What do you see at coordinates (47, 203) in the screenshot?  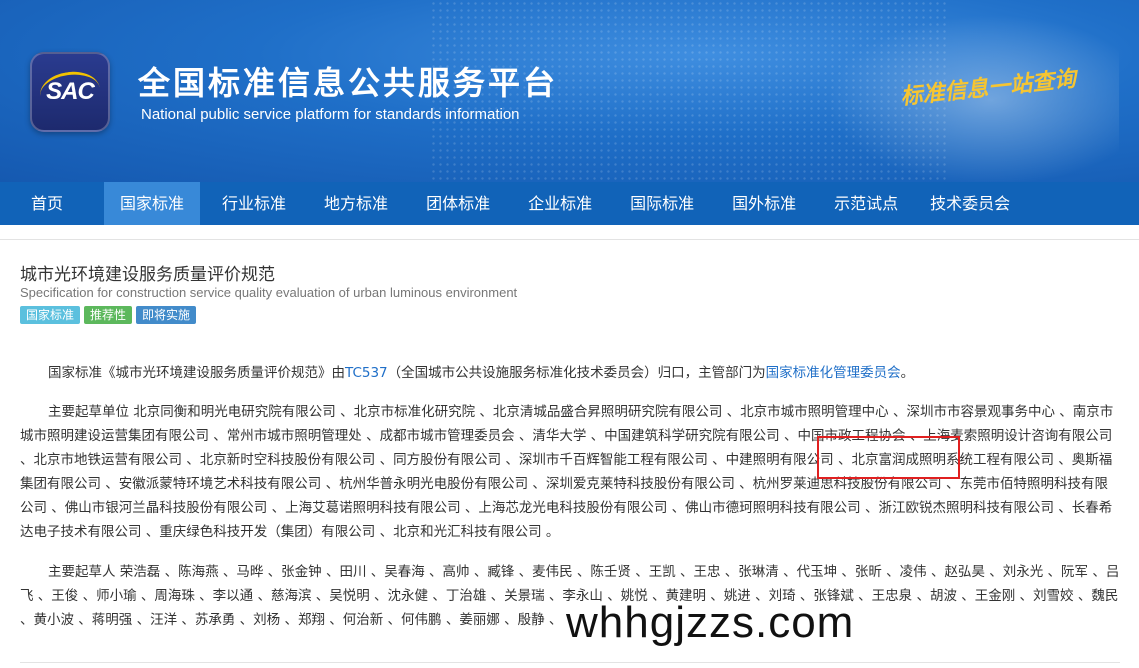 I see `nav-item-home: 首页` at bounding box center [47, 203].